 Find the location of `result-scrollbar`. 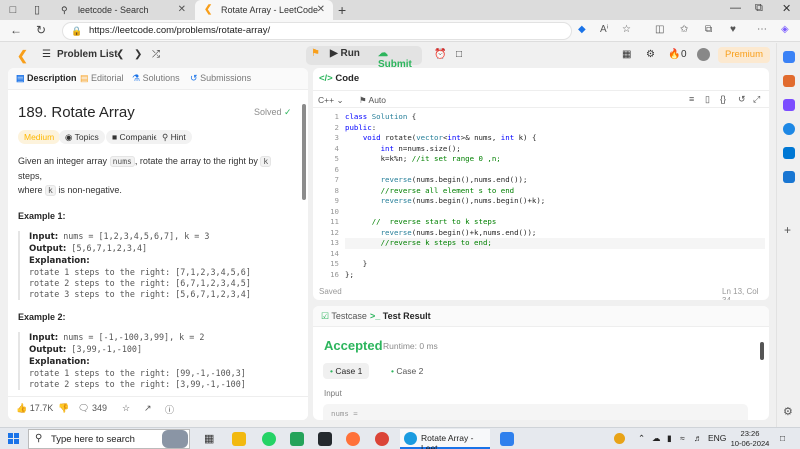

result-scrollbar is located at coordinates (762, 351).